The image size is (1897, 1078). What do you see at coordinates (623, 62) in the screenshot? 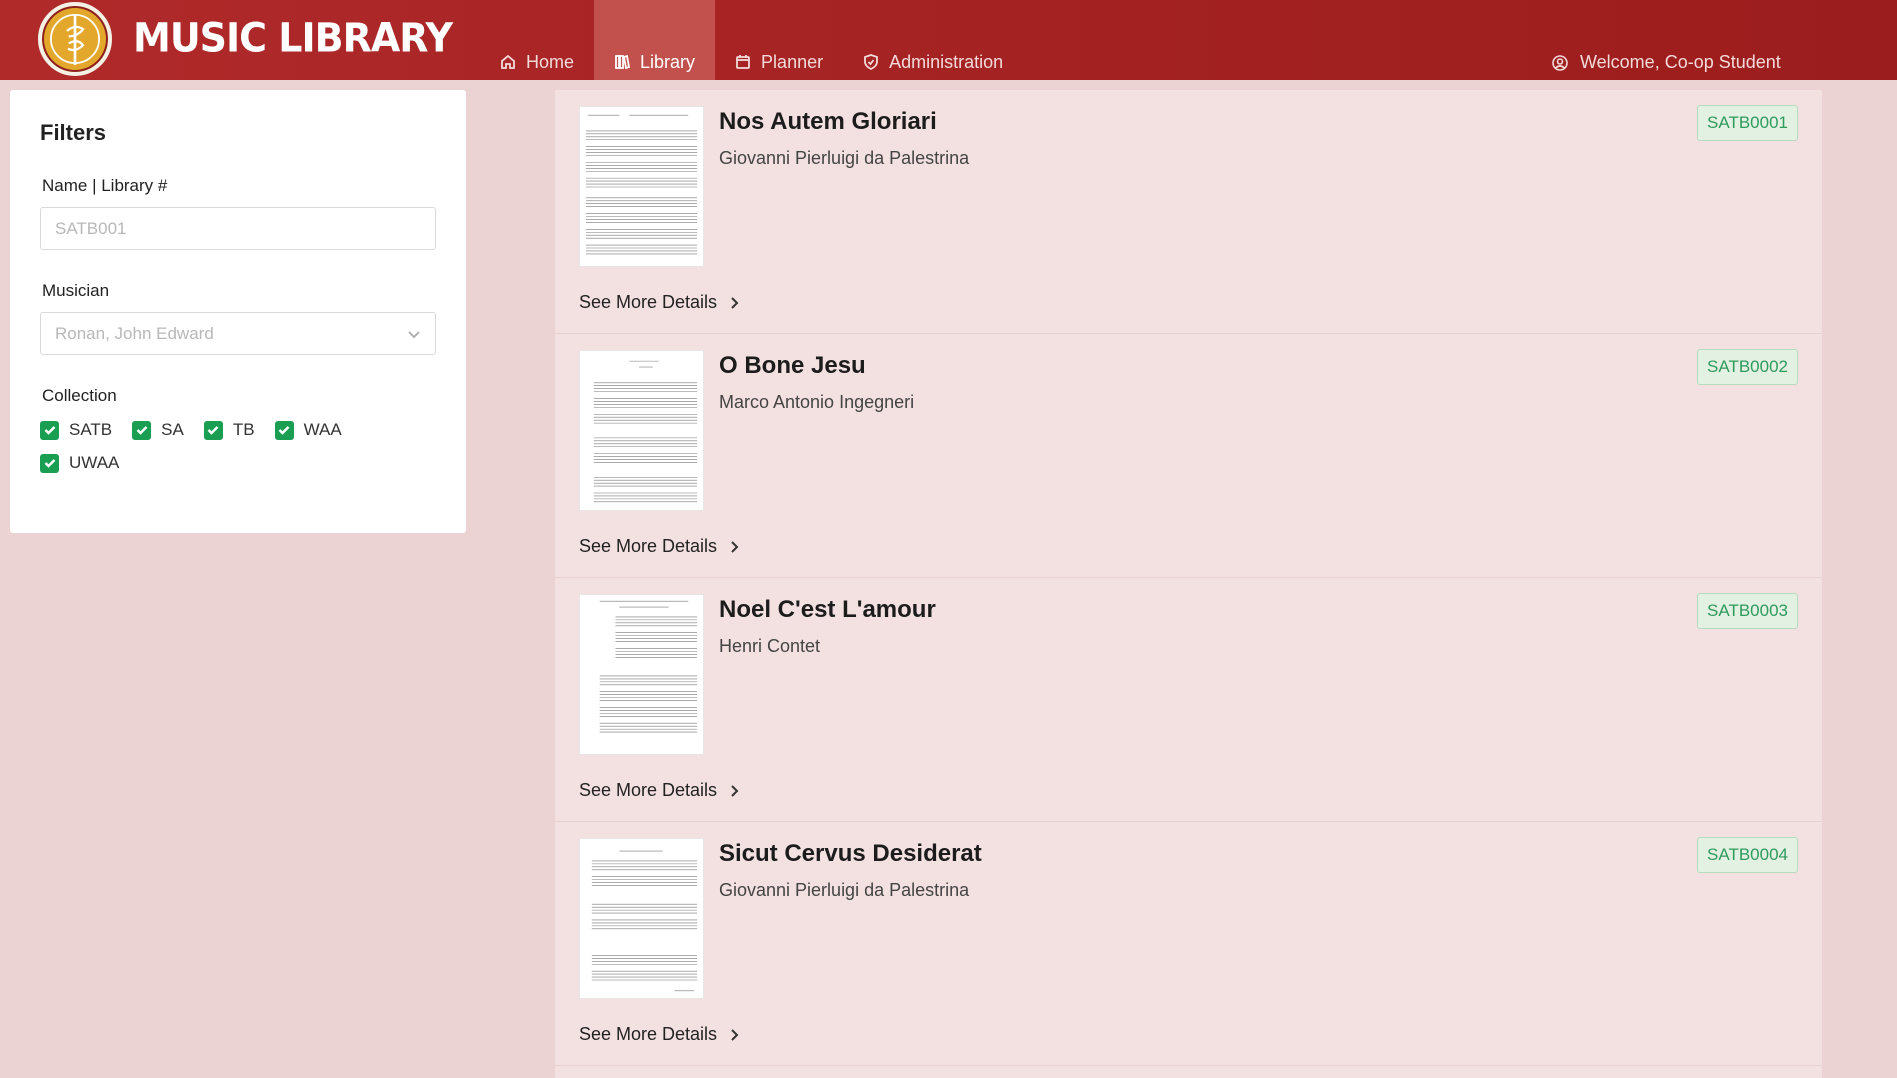
I see `library-icon` at bounding box center [623, 62].